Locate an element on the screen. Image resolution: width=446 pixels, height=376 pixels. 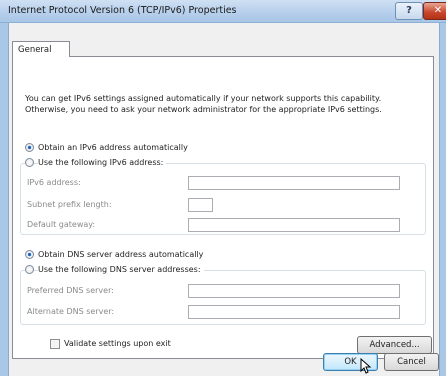
preferred-dns-field is located at coordinates (294, 291).